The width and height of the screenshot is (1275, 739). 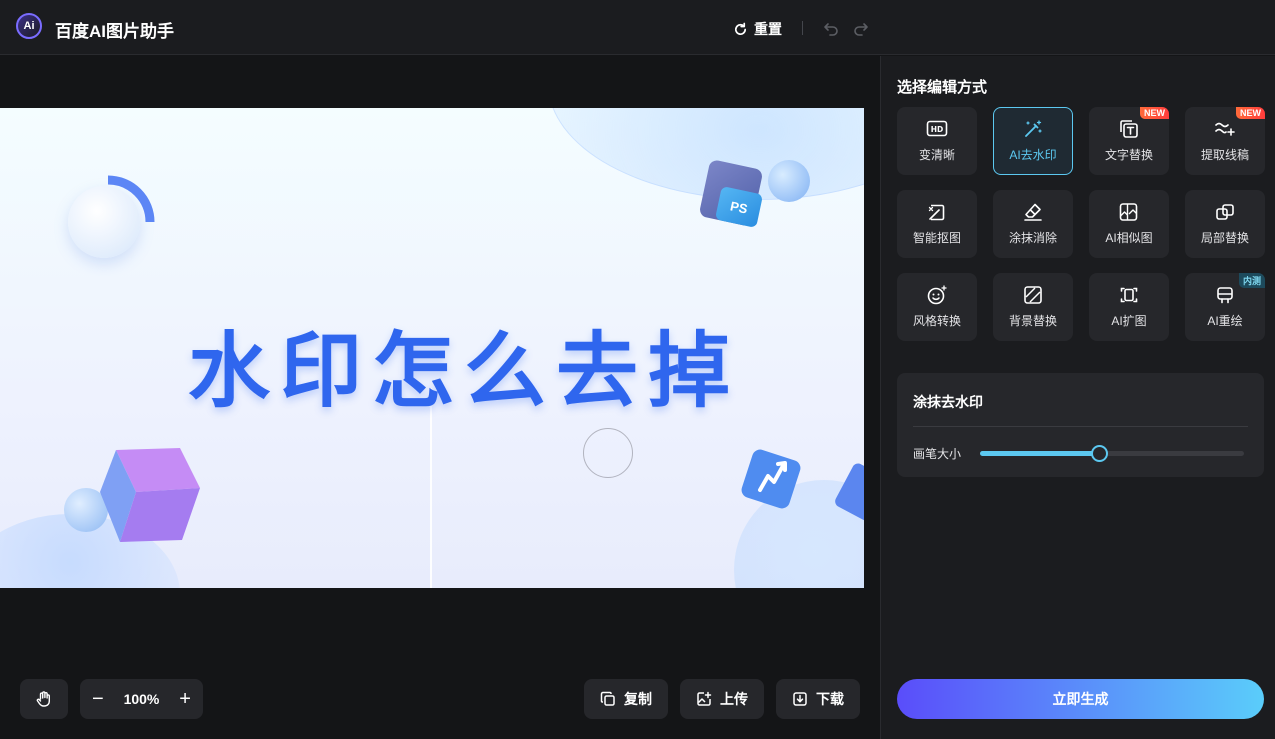 I want to click on tool-label: 变清晰, so click(x=936, y=155).